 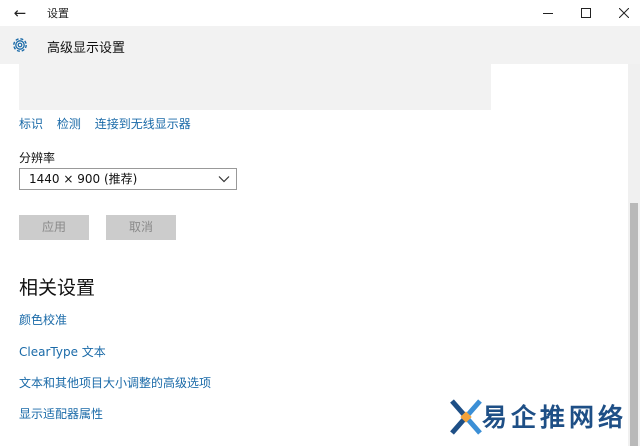 I want to click on title-bar: ← 设置, so click(x=320, y=13).